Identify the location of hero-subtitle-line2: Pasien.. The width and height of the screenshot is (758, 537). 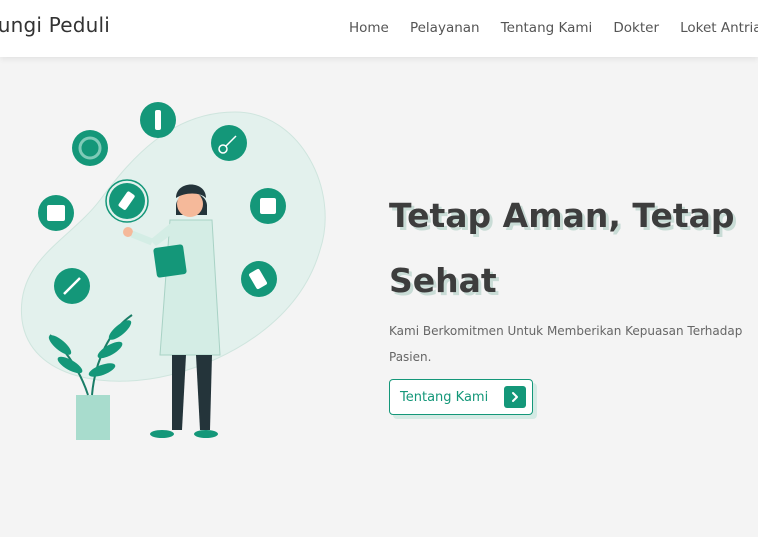
(410, 357).